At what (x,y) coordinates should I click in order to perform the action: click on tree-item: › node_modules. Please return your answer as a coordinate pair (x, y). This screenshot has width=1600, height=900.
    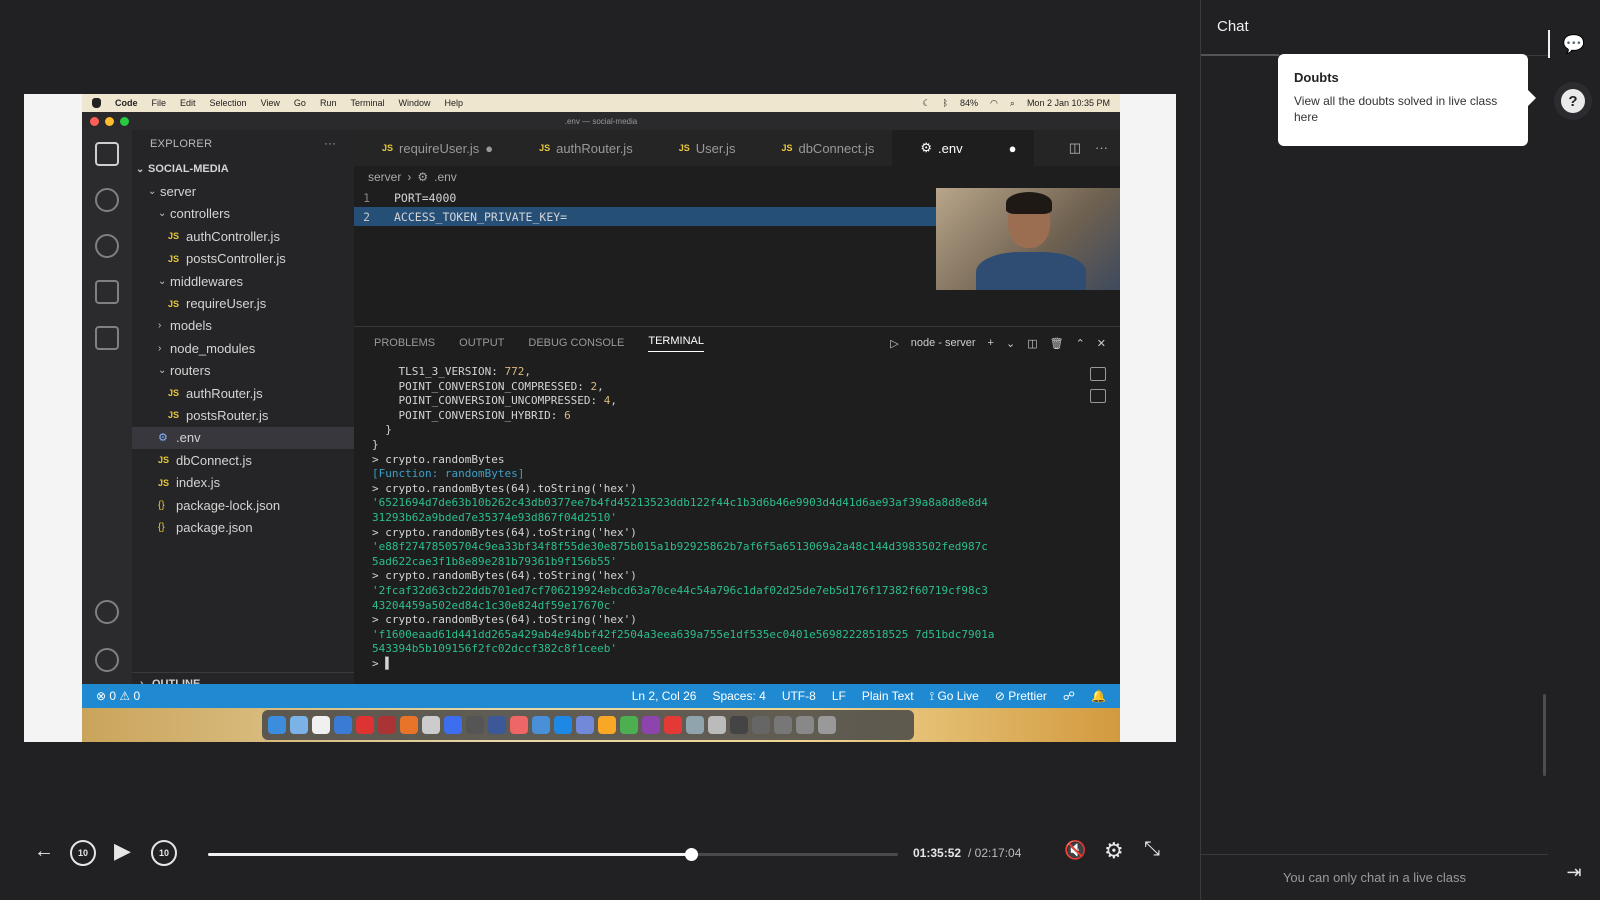
    Looking at the image, I should click on (243, 348).